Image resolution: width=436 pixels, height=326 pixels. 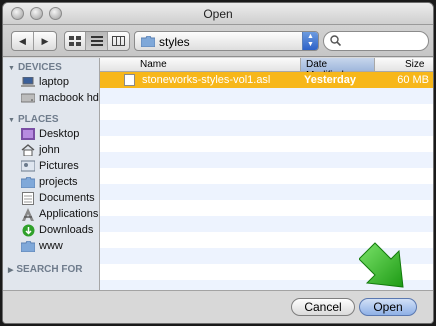 I want to click on column-date-modified: Date Modified▼, so click(x=337, y=69).